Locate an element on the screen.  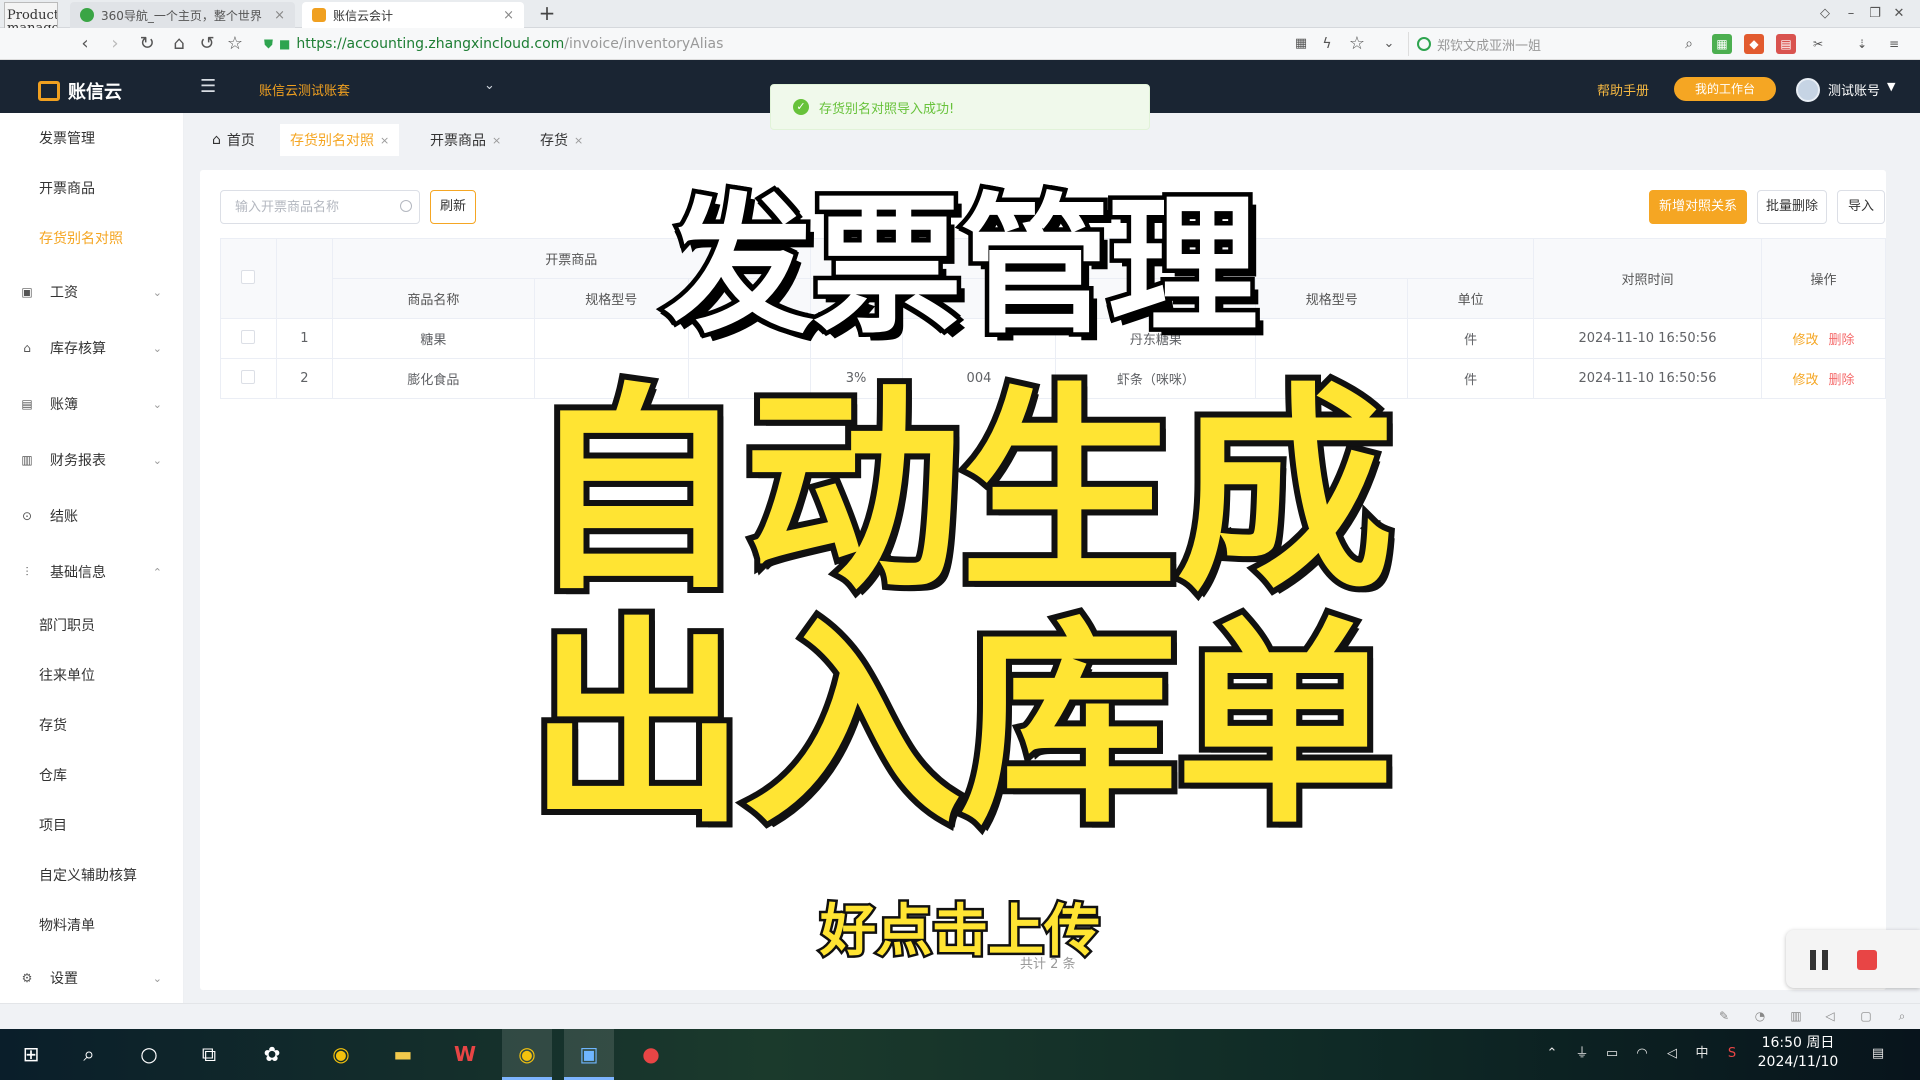
tray-clock: 16:50 周日 2024/11/10 is located at coordinates (1798, 1053).